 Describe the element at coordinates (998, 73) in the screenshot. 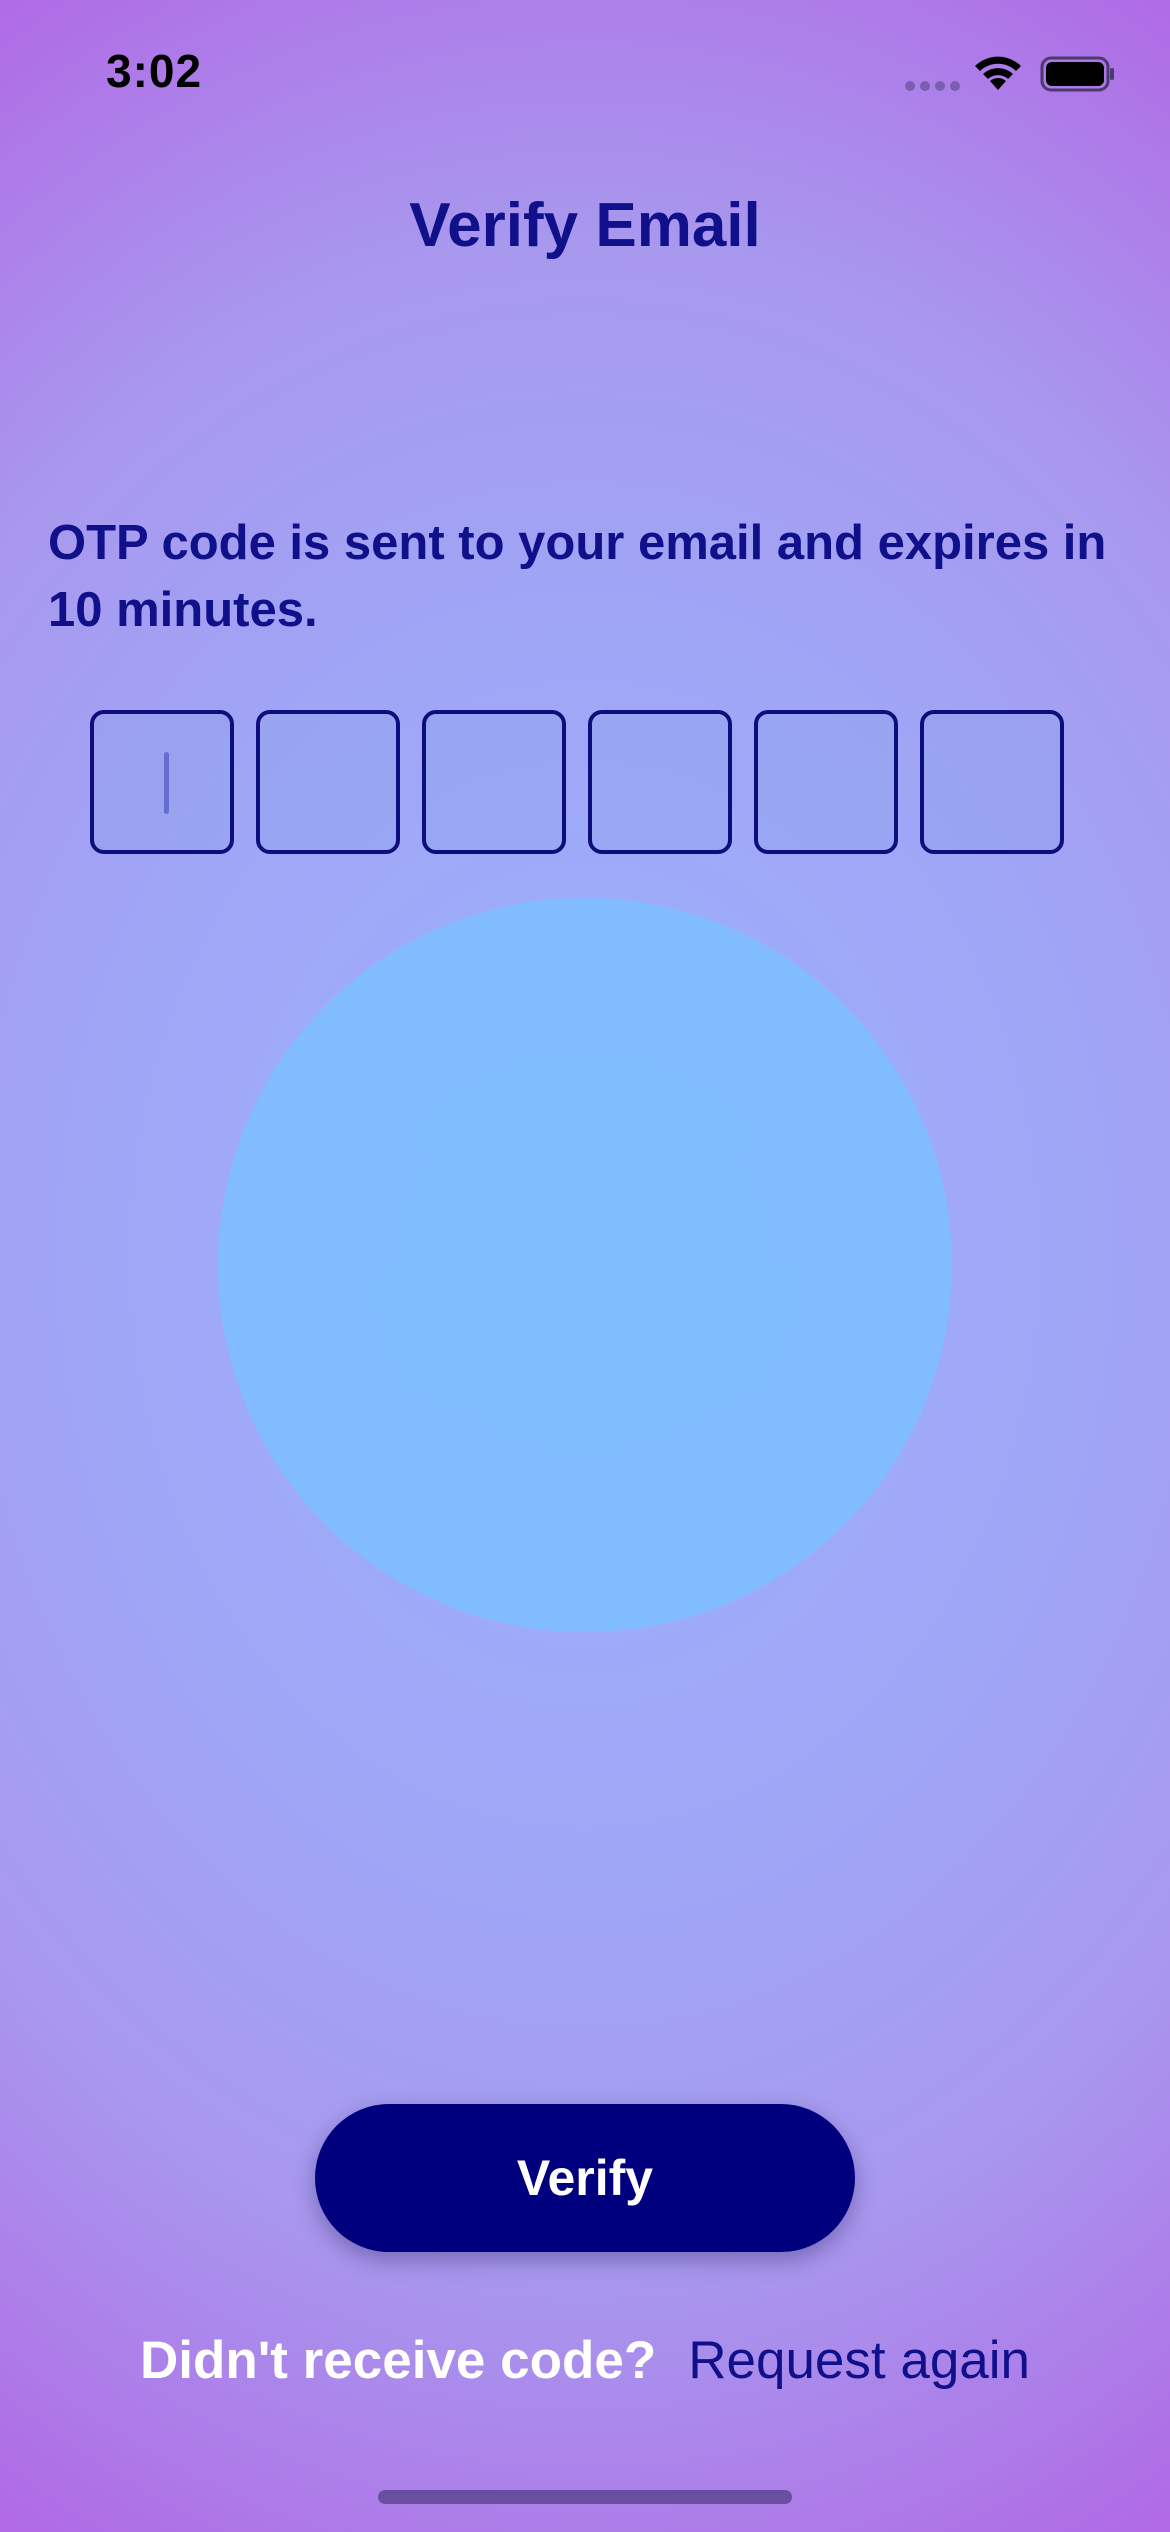

I see `wifi-icon` at that location.